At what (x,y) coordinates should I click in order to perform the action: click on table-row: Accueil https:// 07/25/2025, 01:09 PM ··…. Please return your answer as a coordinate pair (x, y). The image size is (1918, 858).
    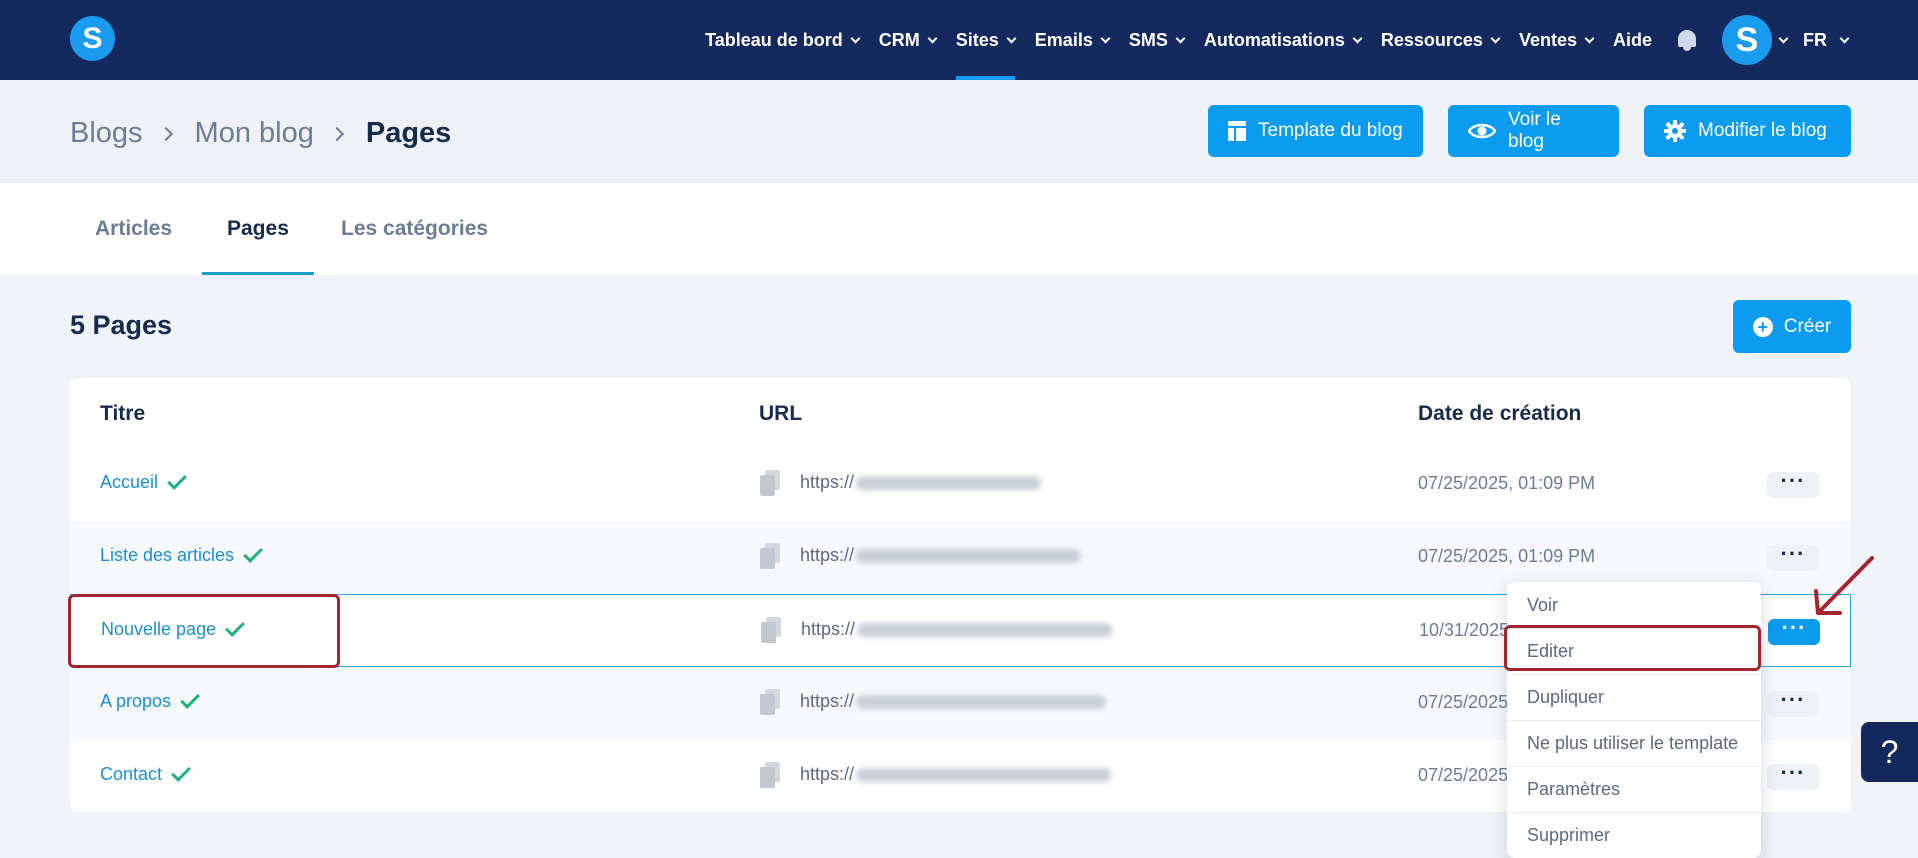
    Looking at the image, I should click on (960, 484).